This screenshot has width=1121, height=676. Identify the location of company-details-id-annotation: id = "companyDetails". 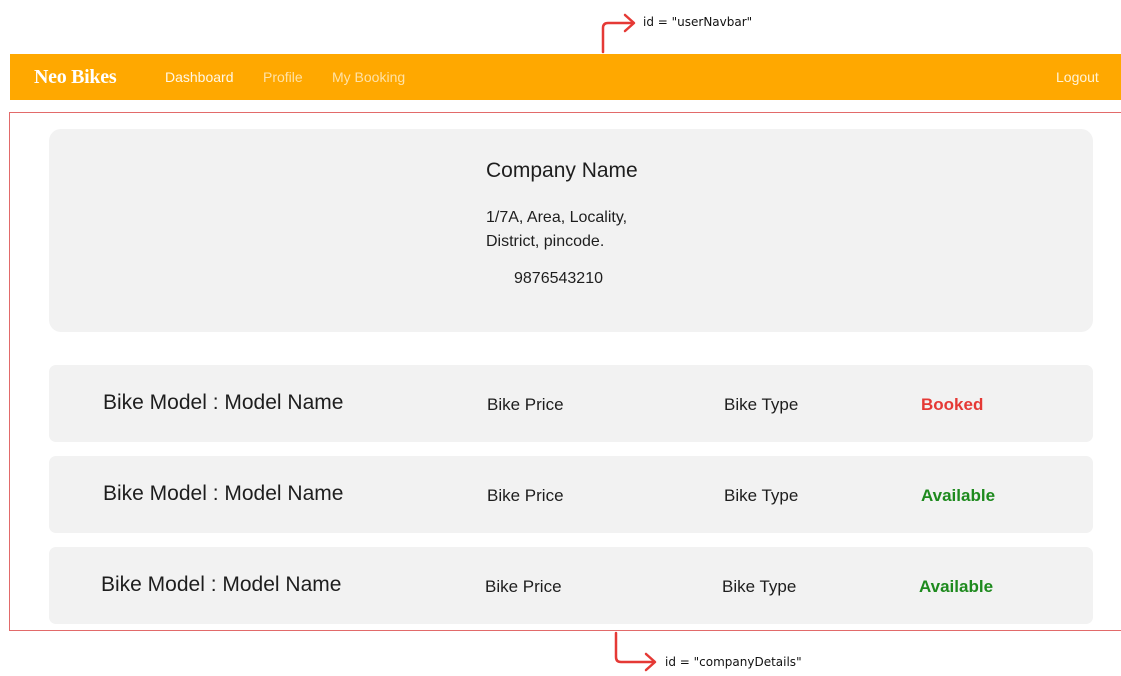
(733, 662).